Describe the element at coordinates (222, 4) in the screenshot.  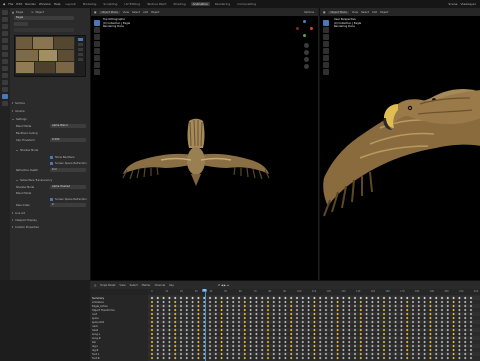
I see `tab-rendering: Rendering` at that location.